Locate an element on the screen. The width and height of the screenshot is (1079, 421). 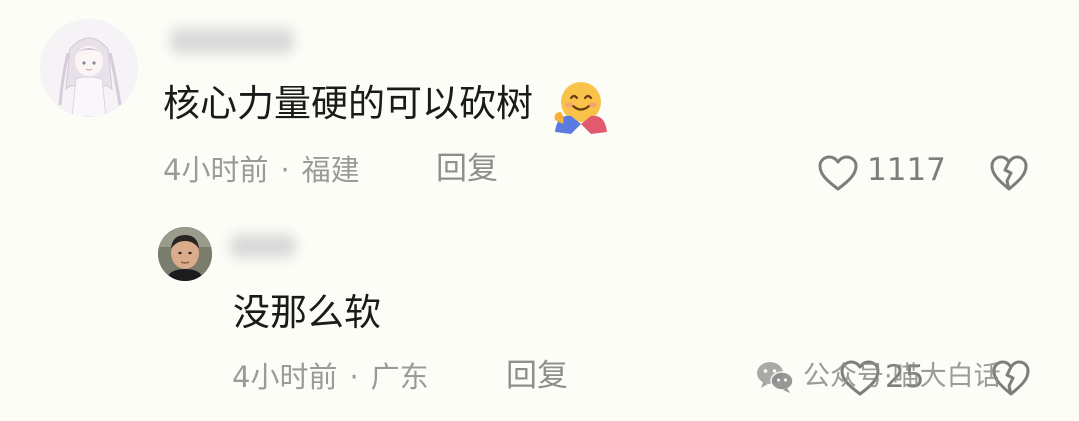
comment-location: 广东 is located at coordinates (399, 377).